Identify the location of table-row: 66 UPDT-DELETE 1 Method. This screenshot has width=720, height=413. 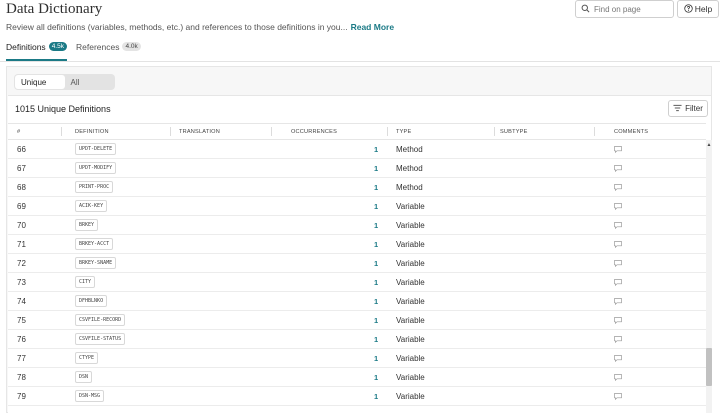
(357, 149).